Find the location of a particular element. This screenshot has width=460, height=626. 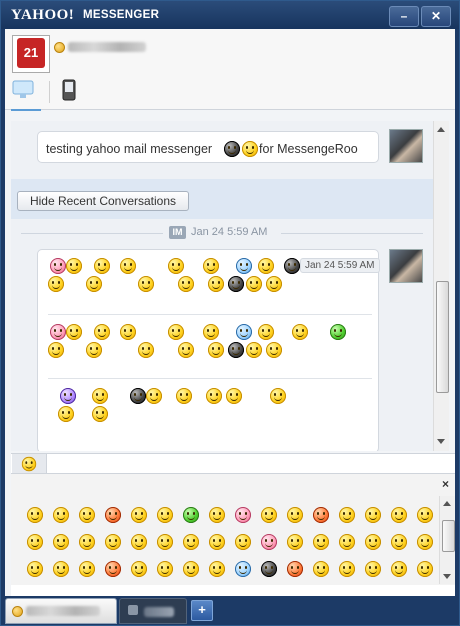

picker-scroll-thumb is located at coordinates (448, 536).